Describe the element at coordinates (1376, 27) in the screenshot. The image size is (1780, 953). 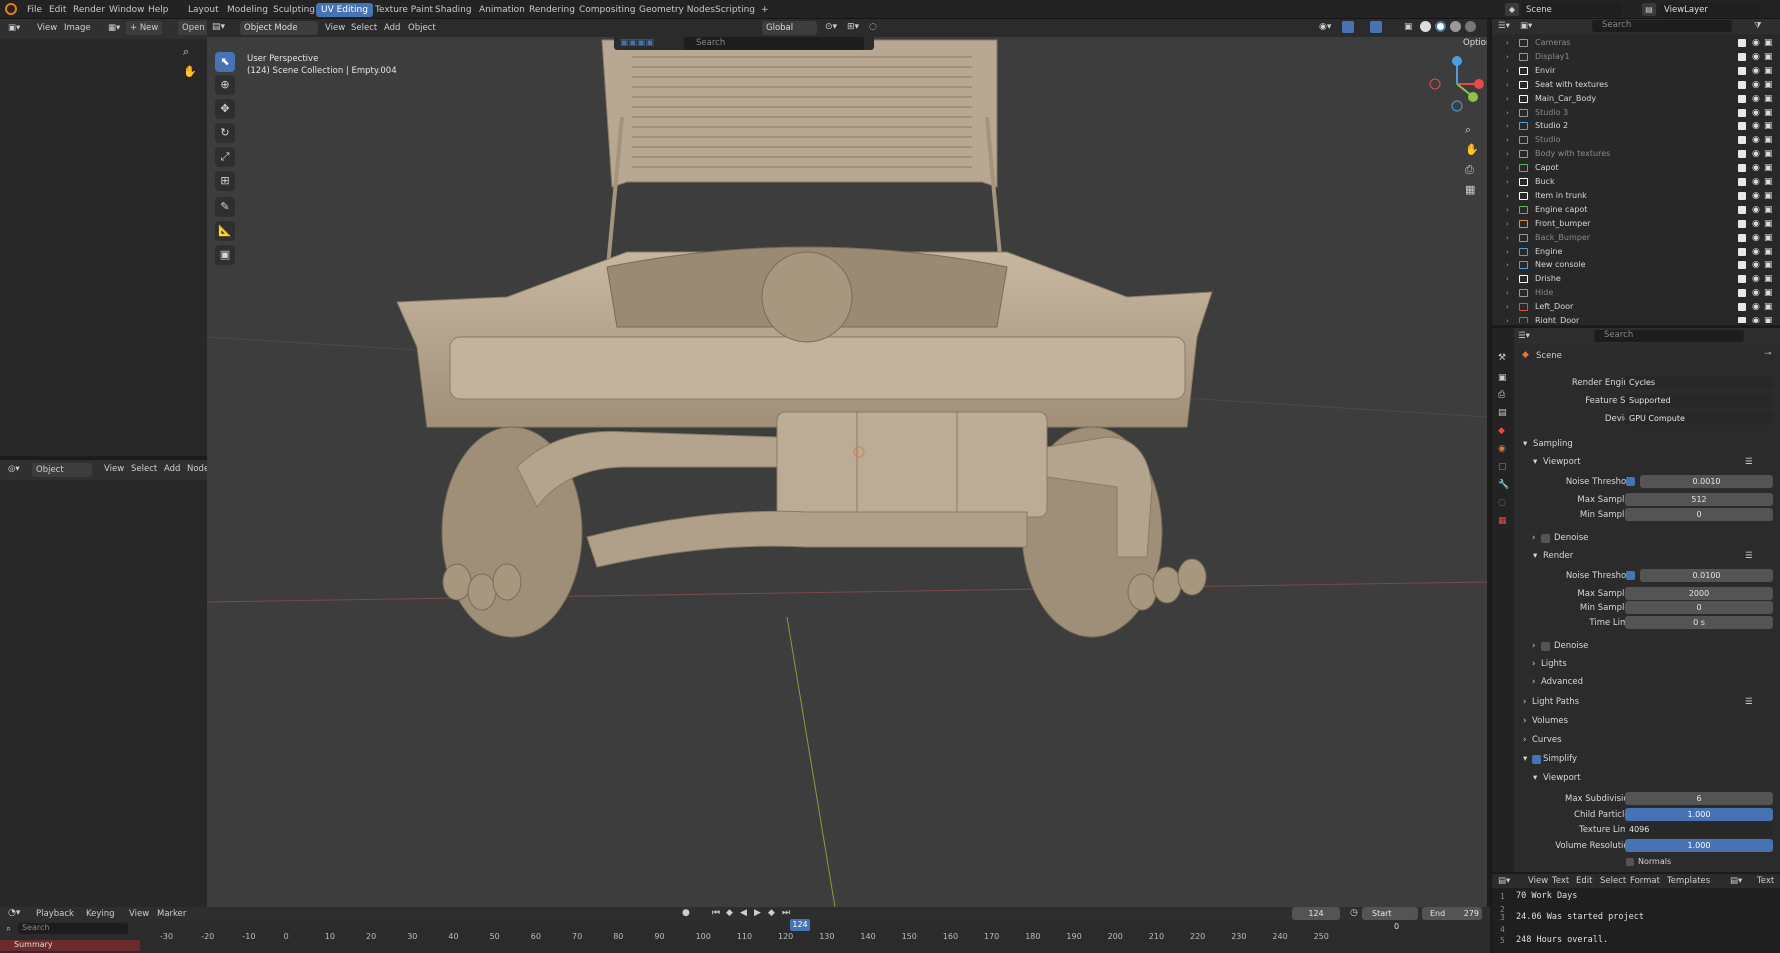
I see `overlays-toggle-icon` at that location.